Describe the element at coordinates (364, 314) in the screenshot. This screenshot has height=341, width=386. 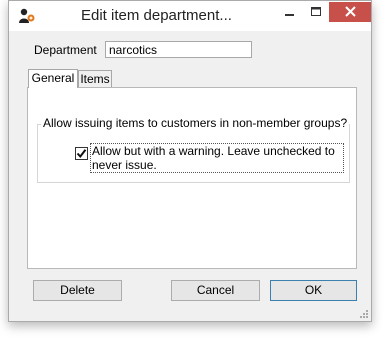
I see `resize-grip-icon` at that location.